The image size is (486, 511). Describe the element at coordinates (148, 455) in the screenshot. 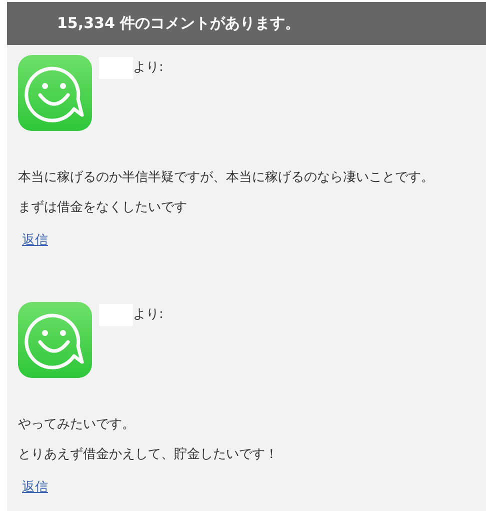

I see `comment-text: とりあえず借金かえして、貯金したいです！` at that location.